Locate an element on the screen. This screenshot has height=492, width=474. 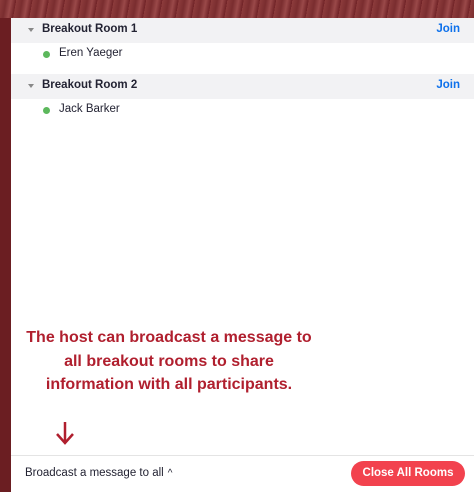
join-room-2-button: Join is located at coordinates (448, 85).